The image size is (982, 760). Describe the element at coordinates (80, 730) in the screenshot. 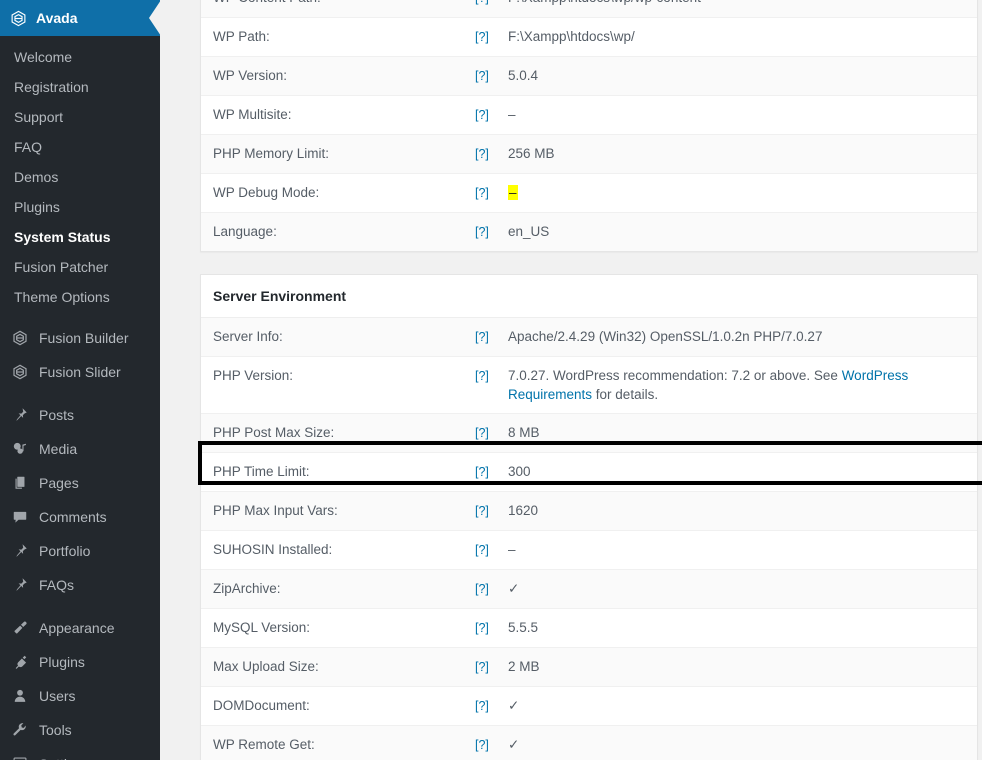

I see `sidebar-item-tools: Tools` at that location.